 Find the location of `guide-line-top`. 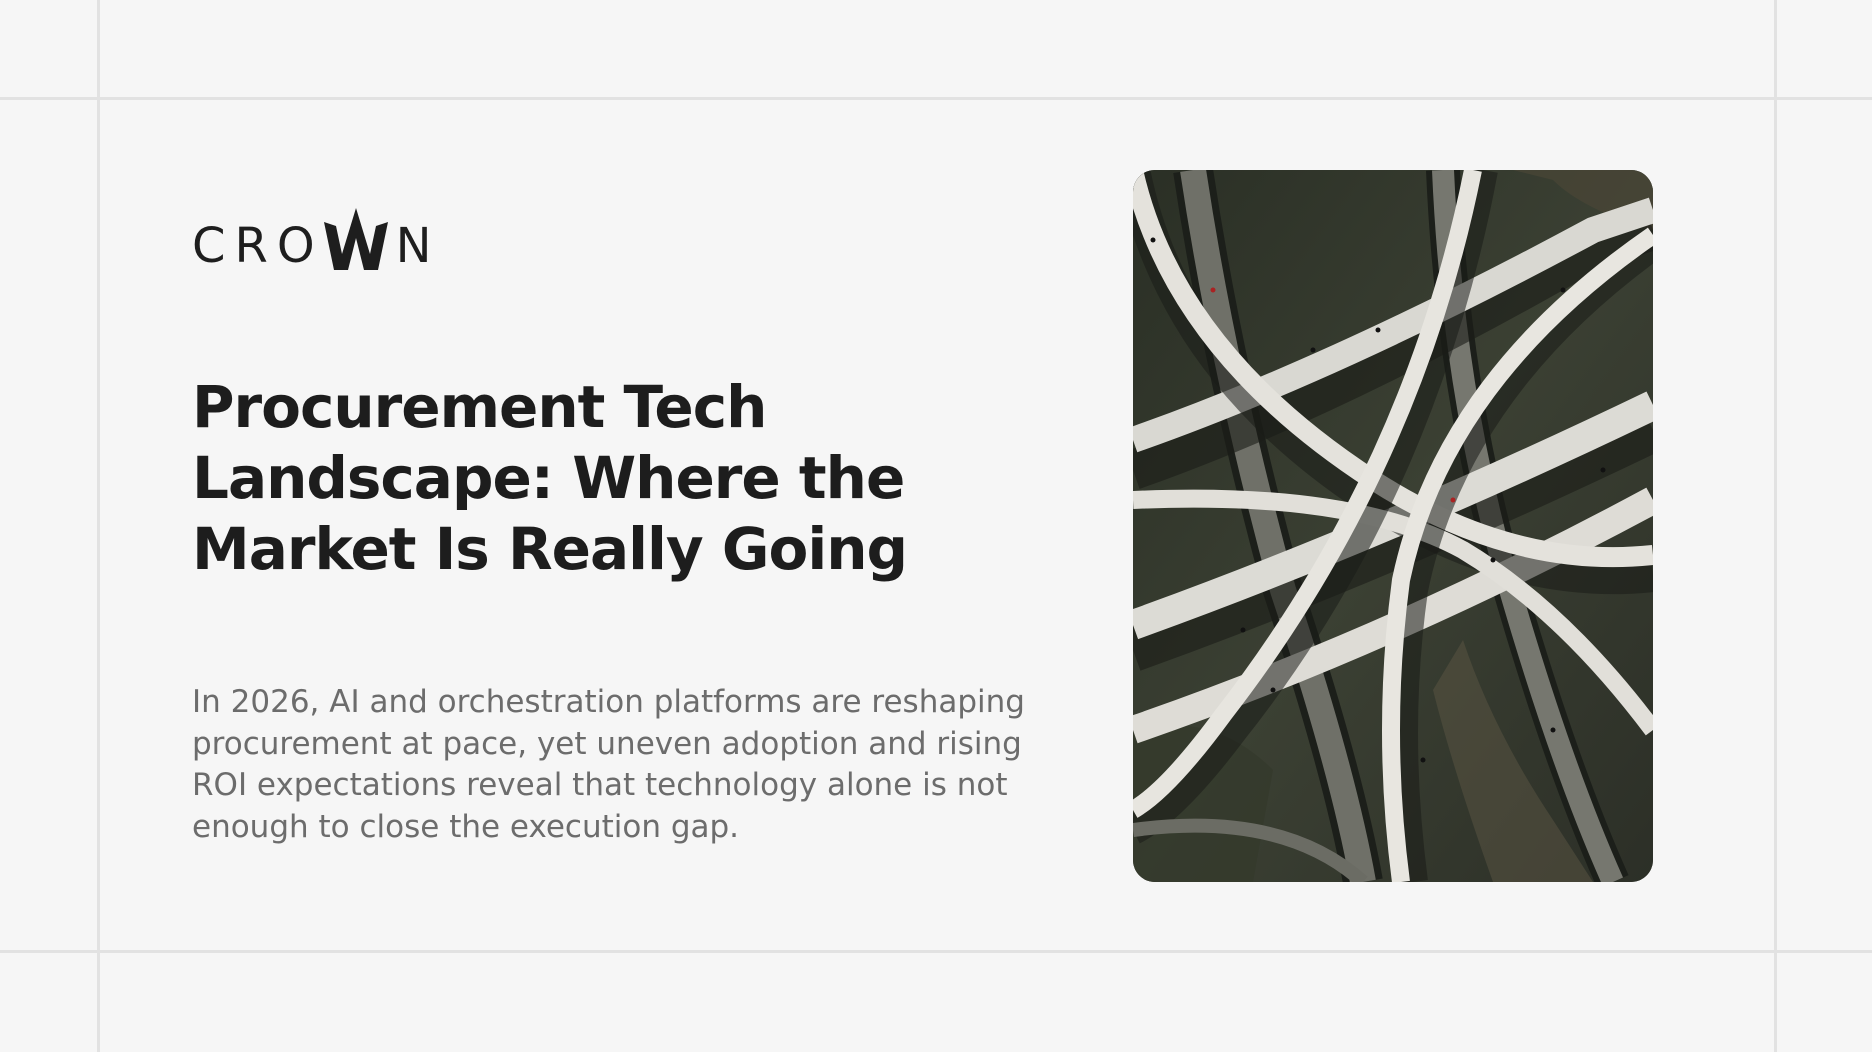

guide-line-top is located at coordinates (936, 98).